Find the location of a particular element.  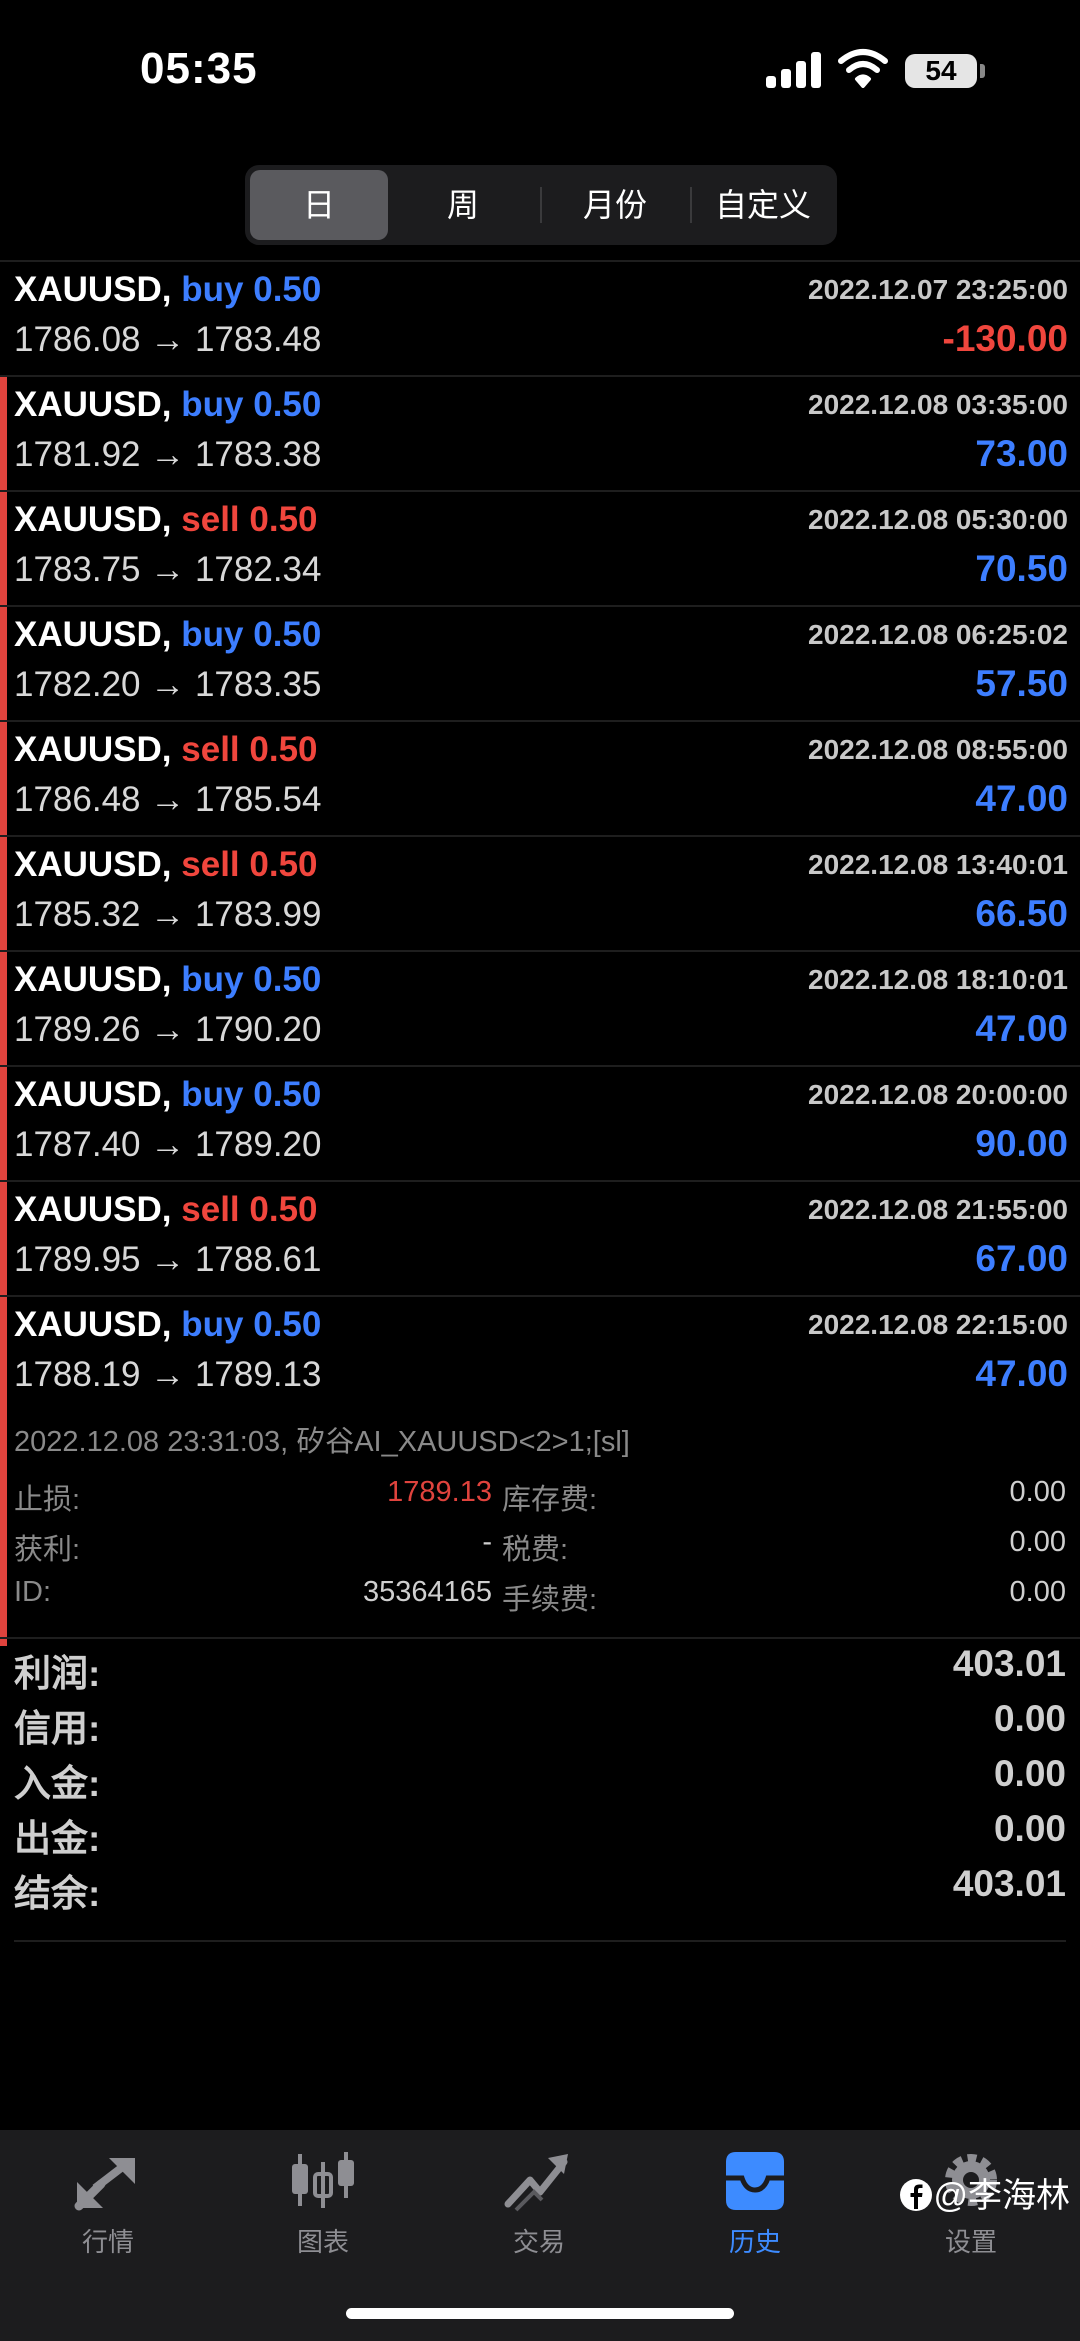

tab-chart: 图表 is located at coordinates (323, 2203).